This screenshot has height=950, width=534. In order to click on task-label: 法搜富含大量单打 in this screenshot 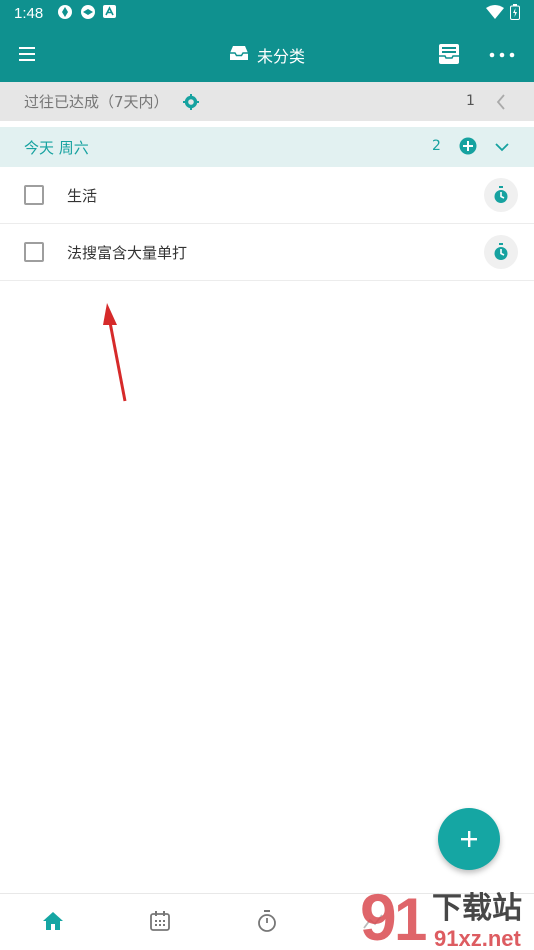, I will do `click(127, 253)`.